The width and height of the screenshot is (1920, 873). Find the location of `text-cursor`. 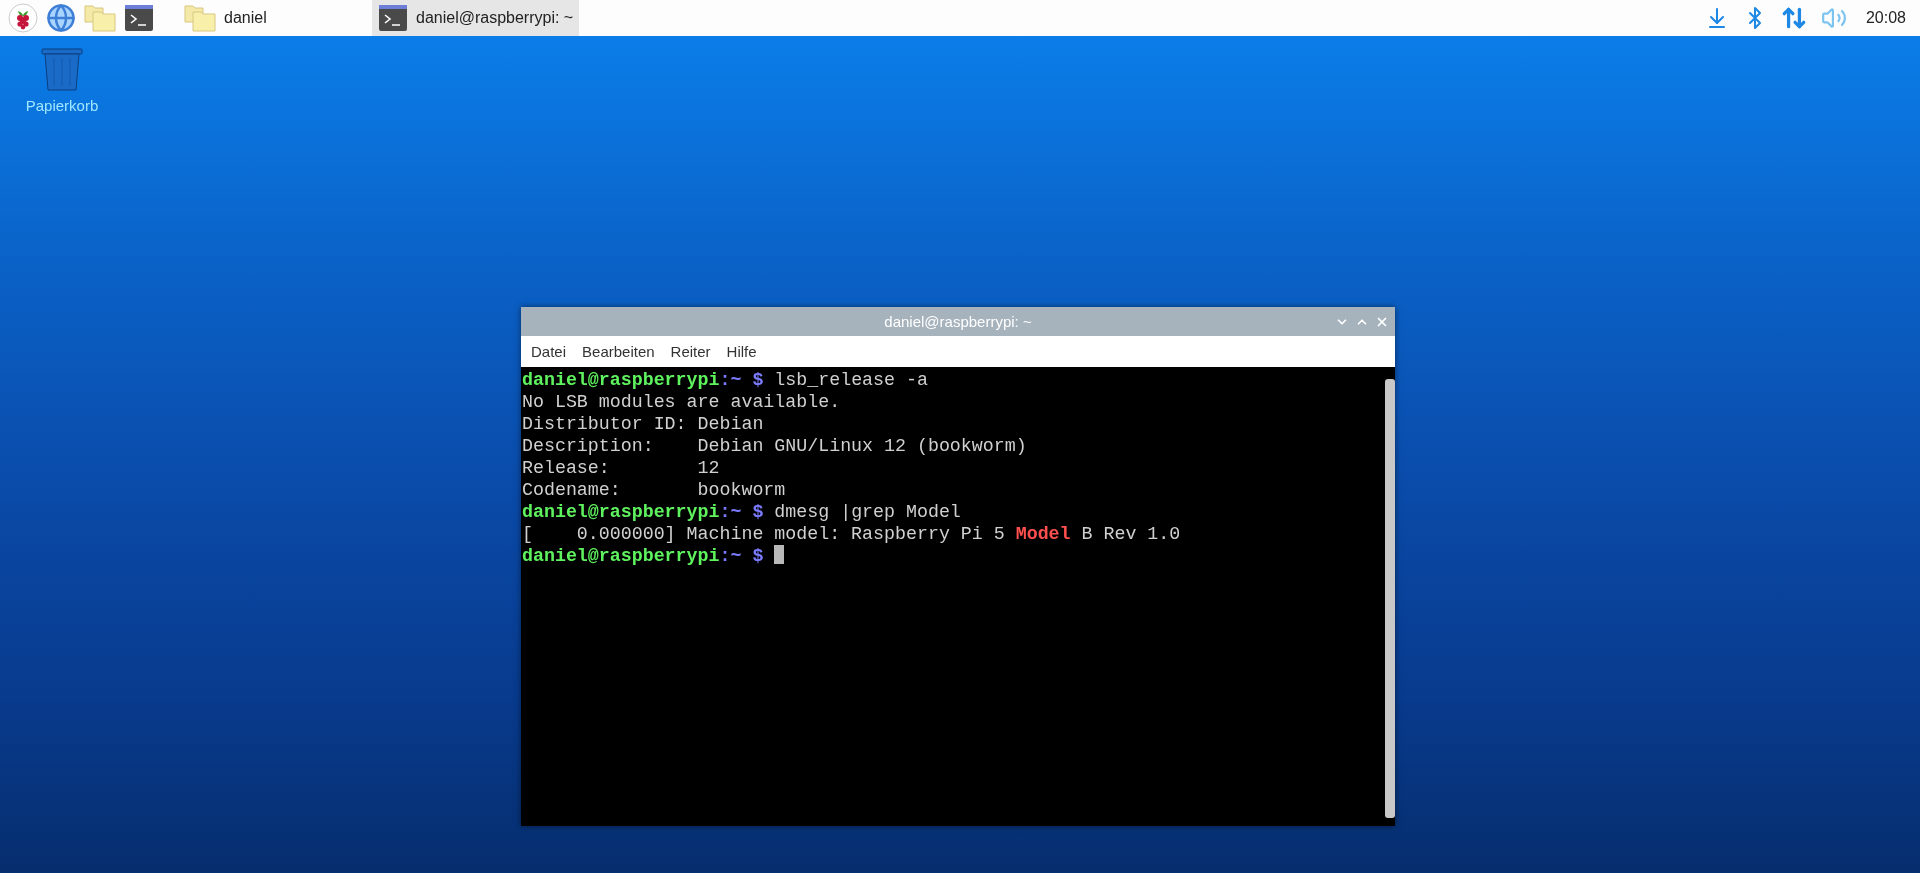

text-cursor is located at coordinates (779, 554).